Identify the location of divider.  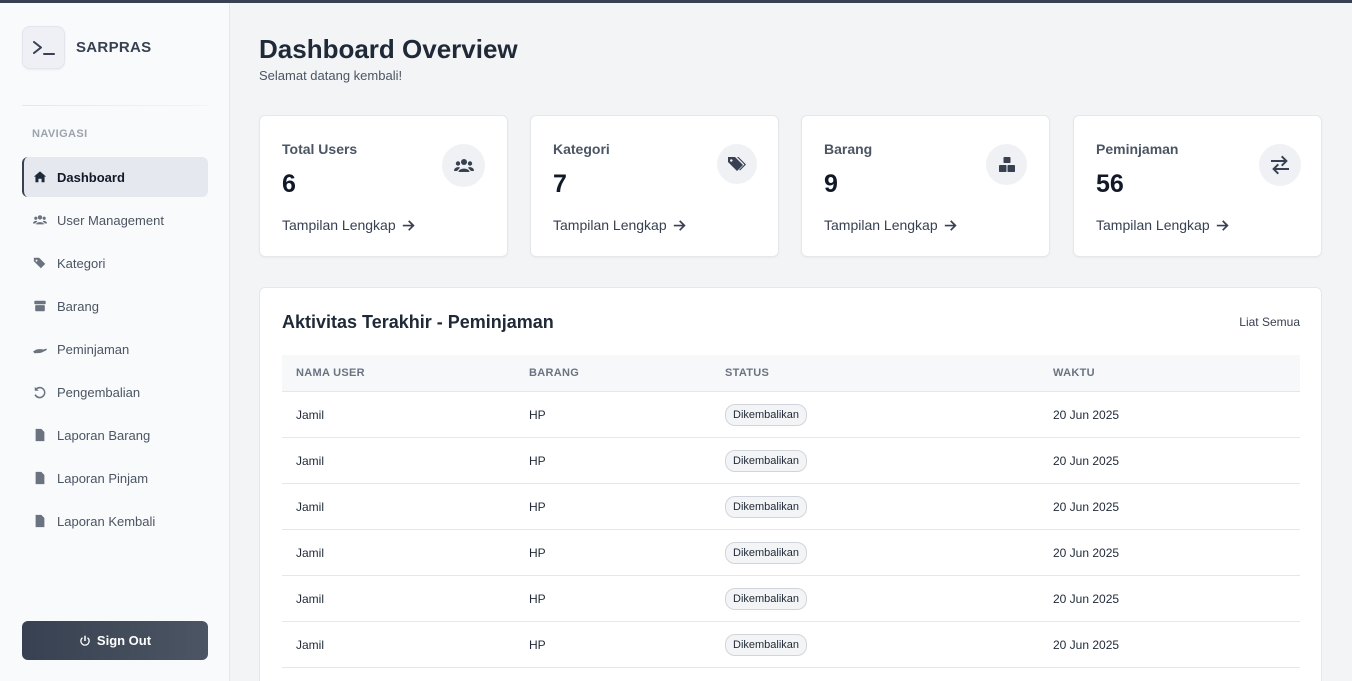
(115, 105).